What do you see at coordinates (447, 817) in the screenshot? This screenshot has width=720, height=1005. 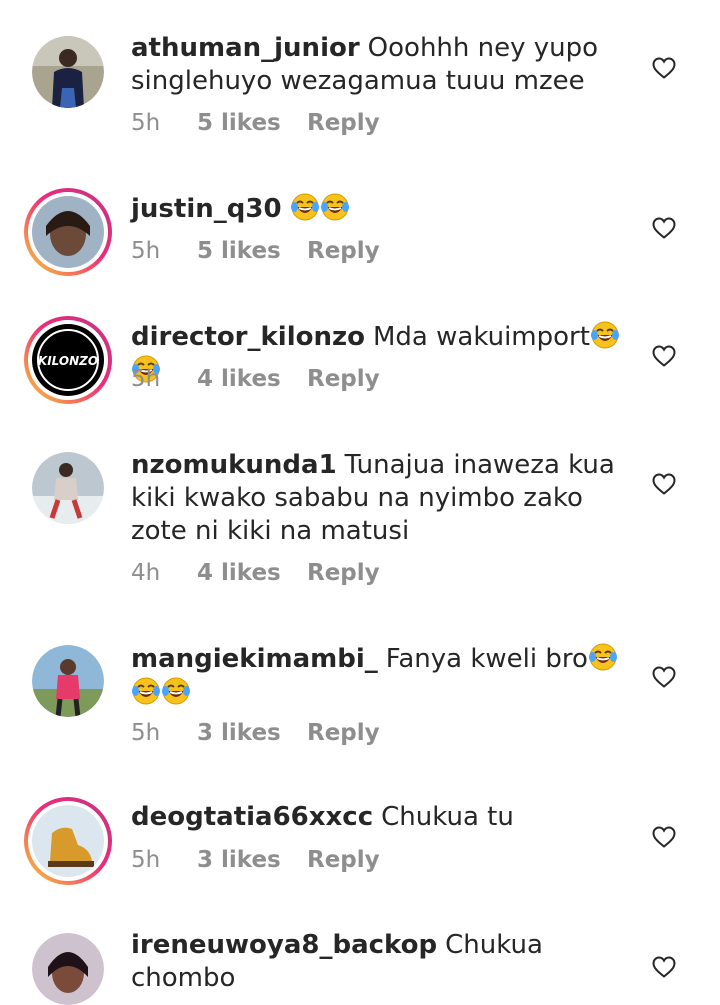 I see `comment-body: Chukua tu` at bounding box center [447, 817].